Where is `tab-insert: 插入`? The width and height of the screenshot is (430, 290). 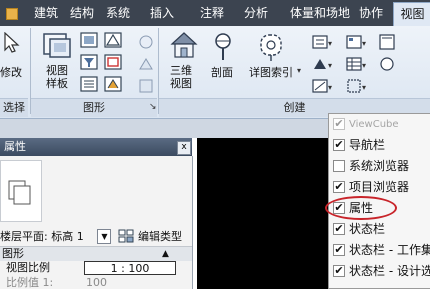
tab-insert: 插入 is located at coordinates (162, 13).